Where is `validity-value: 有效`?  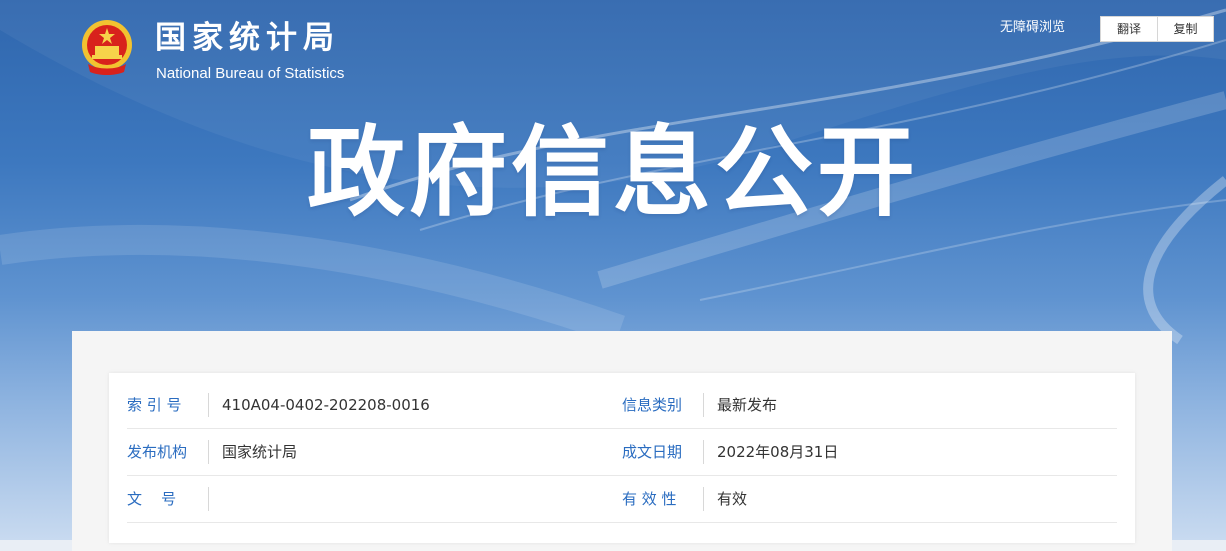 validity-value: 有效 is located at coordinates (732, 499).